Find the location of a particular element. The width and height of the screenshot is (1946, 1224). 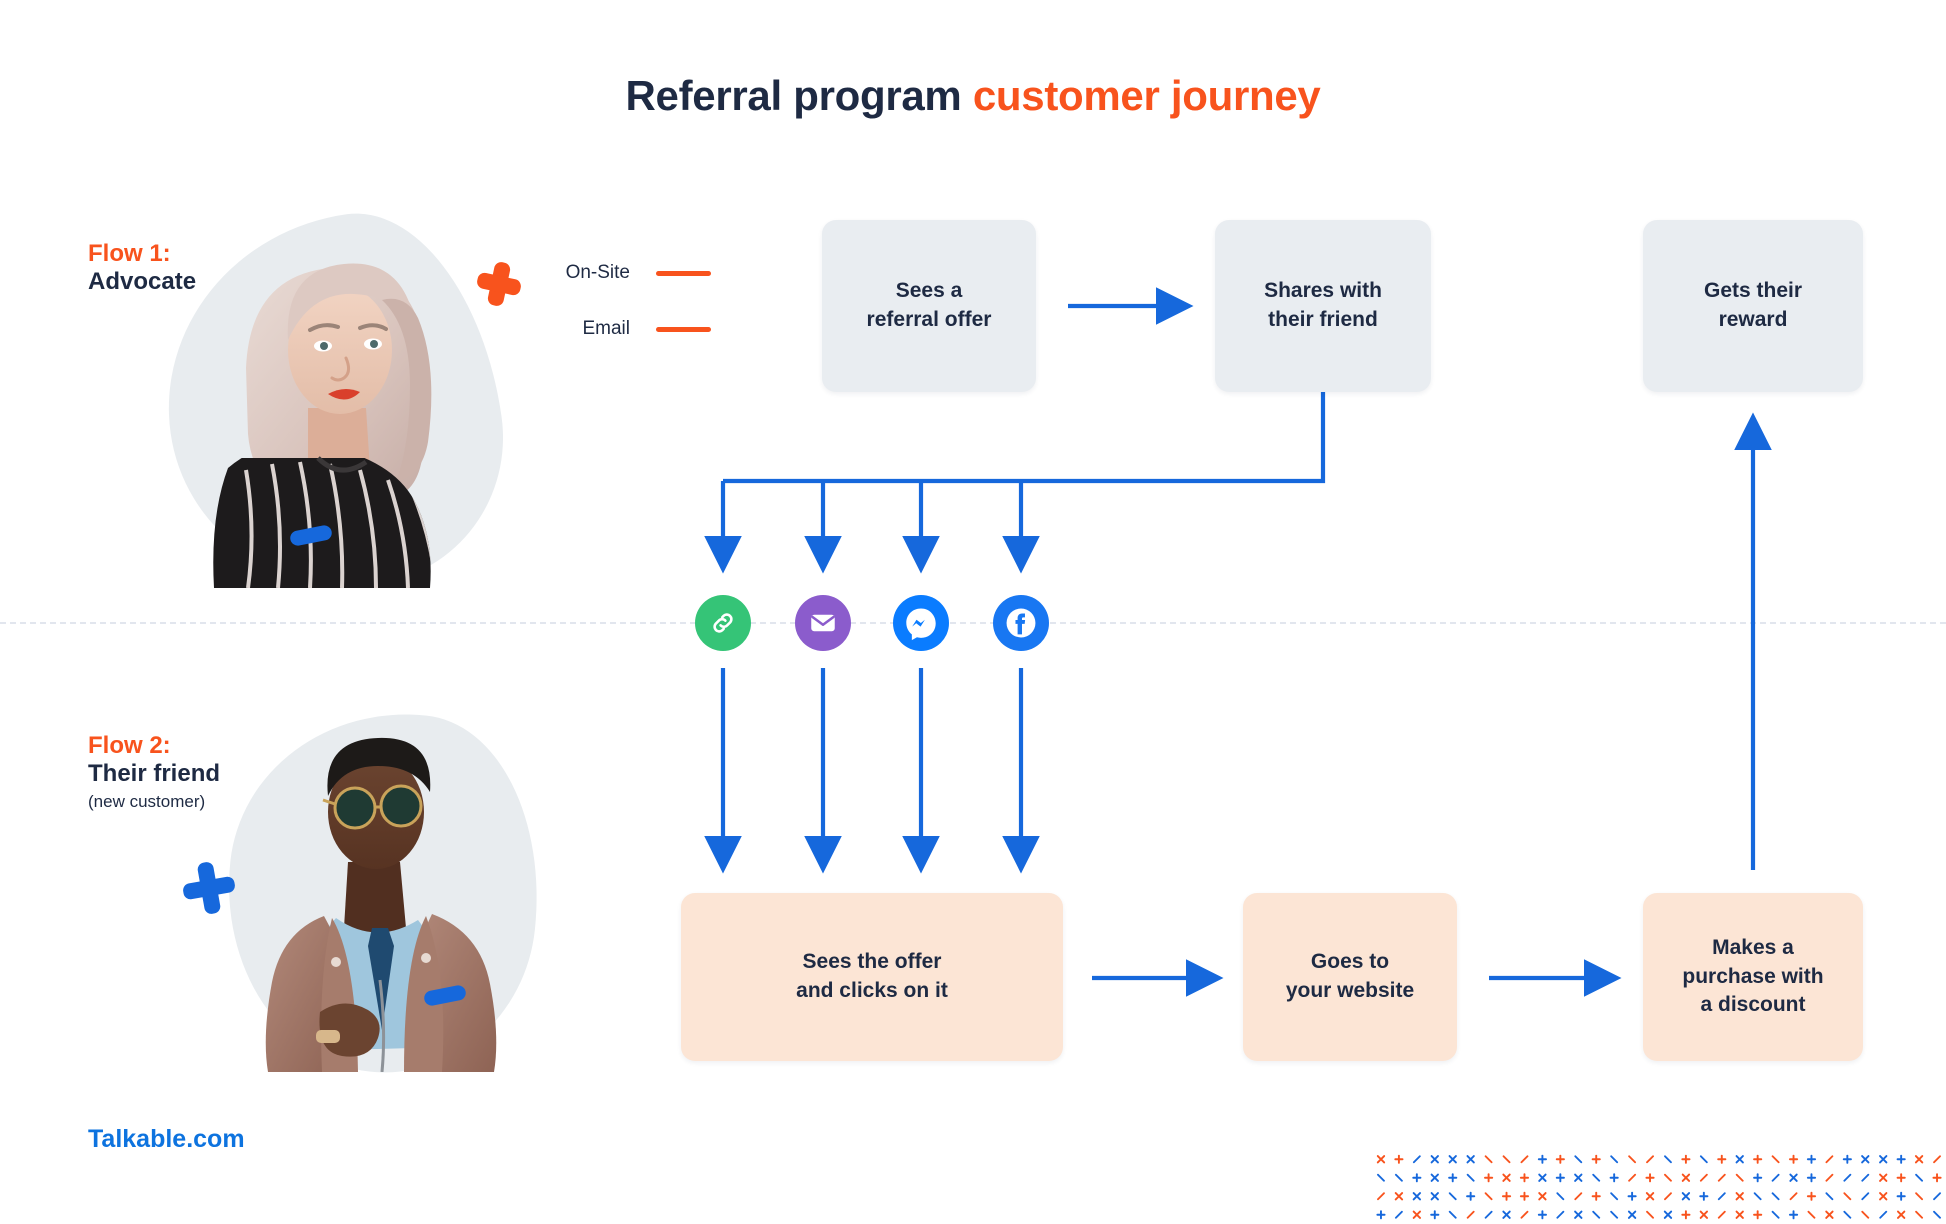

flow-2-label: Flow 2: Their friend (new customer) is located at coordinates (154, 773).